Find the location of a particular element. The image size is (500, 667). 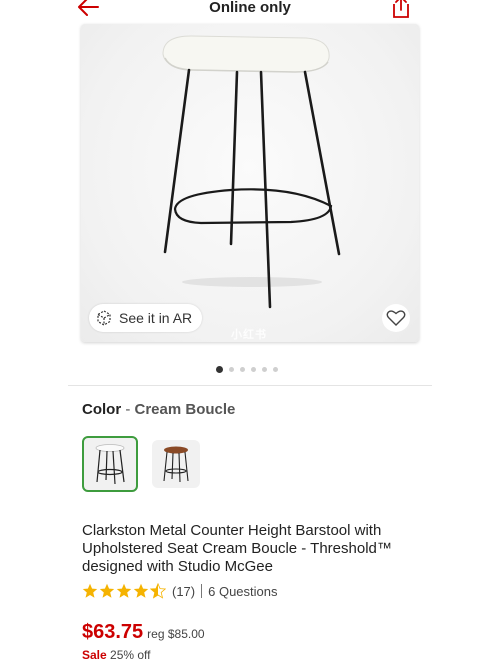

price-row: $63.75 reg $85.00 is located at coordinates (143, 632).